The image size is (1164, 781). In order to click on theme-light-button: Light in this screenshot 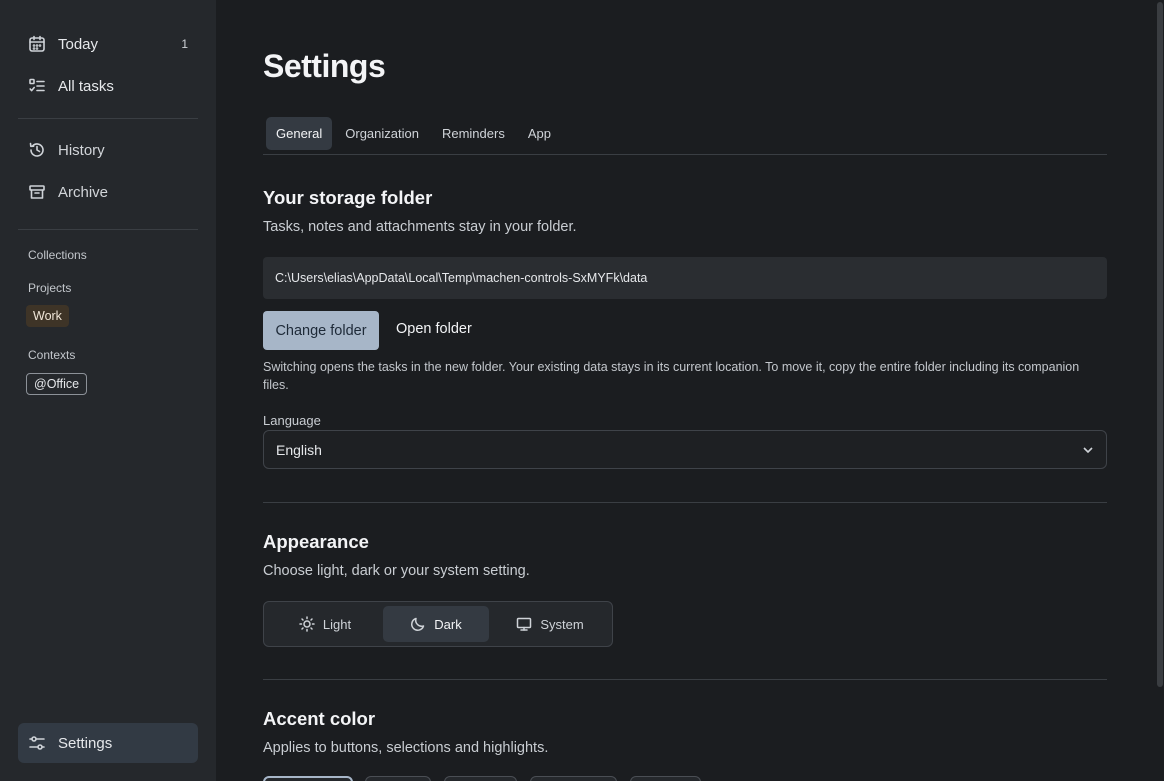, I will do `click(325, 624)`.